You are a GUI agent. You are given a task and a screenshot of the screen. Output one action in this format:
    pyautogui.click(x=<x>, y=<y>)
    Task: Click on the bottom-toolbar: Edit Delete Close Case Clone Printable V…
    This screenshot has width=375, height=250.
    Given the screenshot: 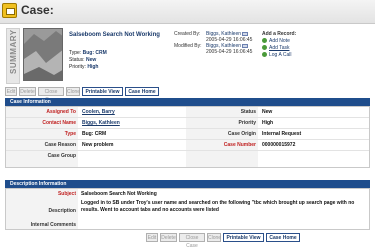 What is the action you would take?
    pyautogui.click(x=258, y=241)
    